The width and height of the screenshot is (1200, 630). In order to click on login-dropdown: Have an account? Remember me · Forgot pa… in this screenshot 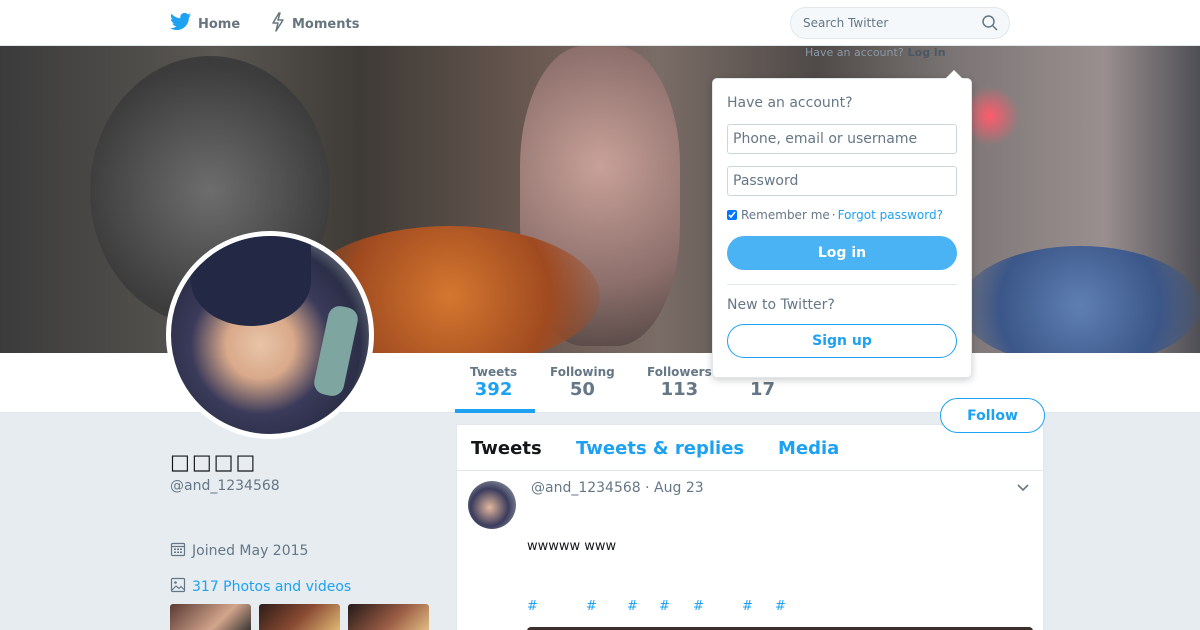, I will do `click(842, 224)`.